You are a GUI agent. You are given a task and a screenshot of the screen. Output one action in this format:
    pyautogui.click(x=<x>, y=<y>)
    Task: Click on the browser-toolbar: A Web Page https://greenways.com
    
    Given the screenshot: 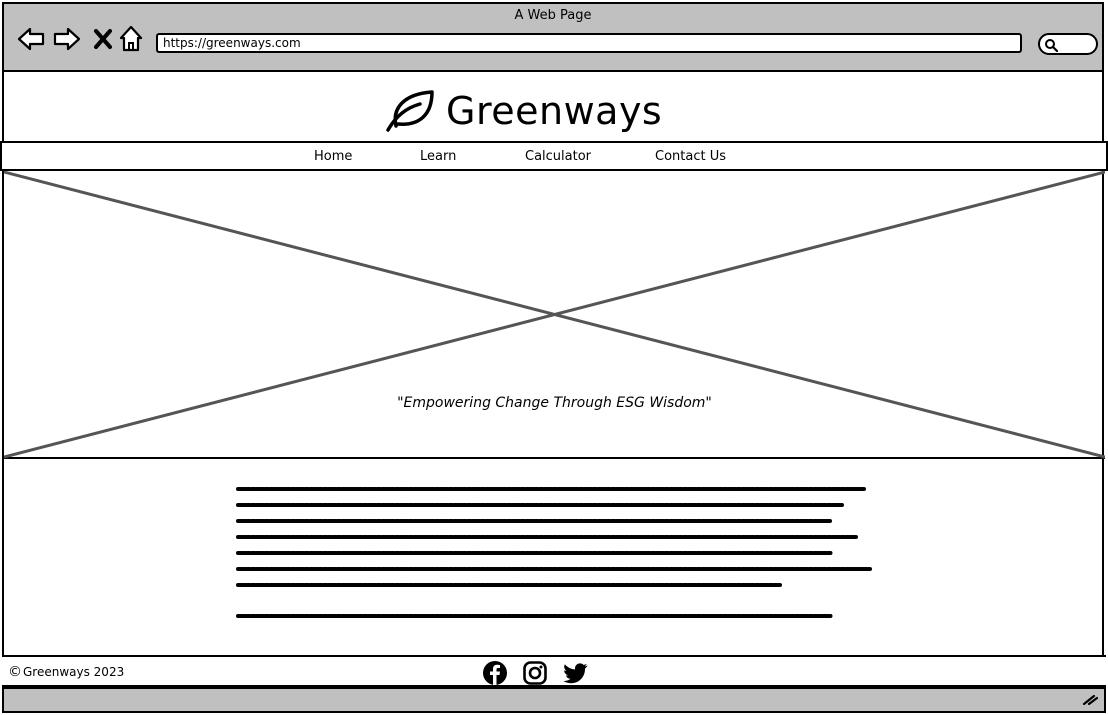 What is the action you would take?
    pyautogui.click(x=553, y=37)
    